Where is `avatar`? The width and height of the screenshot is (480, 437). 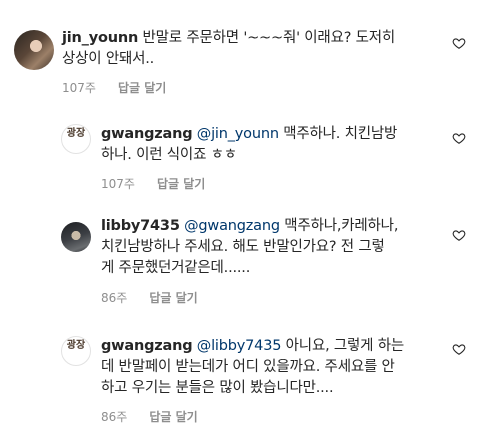
avatar is located at coordinates (76, 237).